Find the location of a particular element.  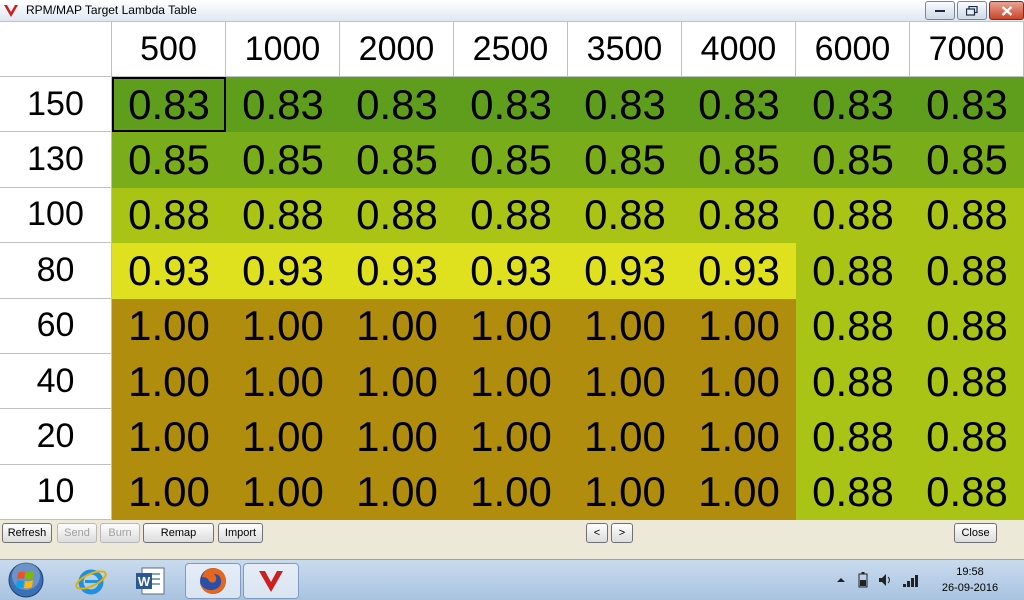

minimize-button is located at coordinates (940, 10).